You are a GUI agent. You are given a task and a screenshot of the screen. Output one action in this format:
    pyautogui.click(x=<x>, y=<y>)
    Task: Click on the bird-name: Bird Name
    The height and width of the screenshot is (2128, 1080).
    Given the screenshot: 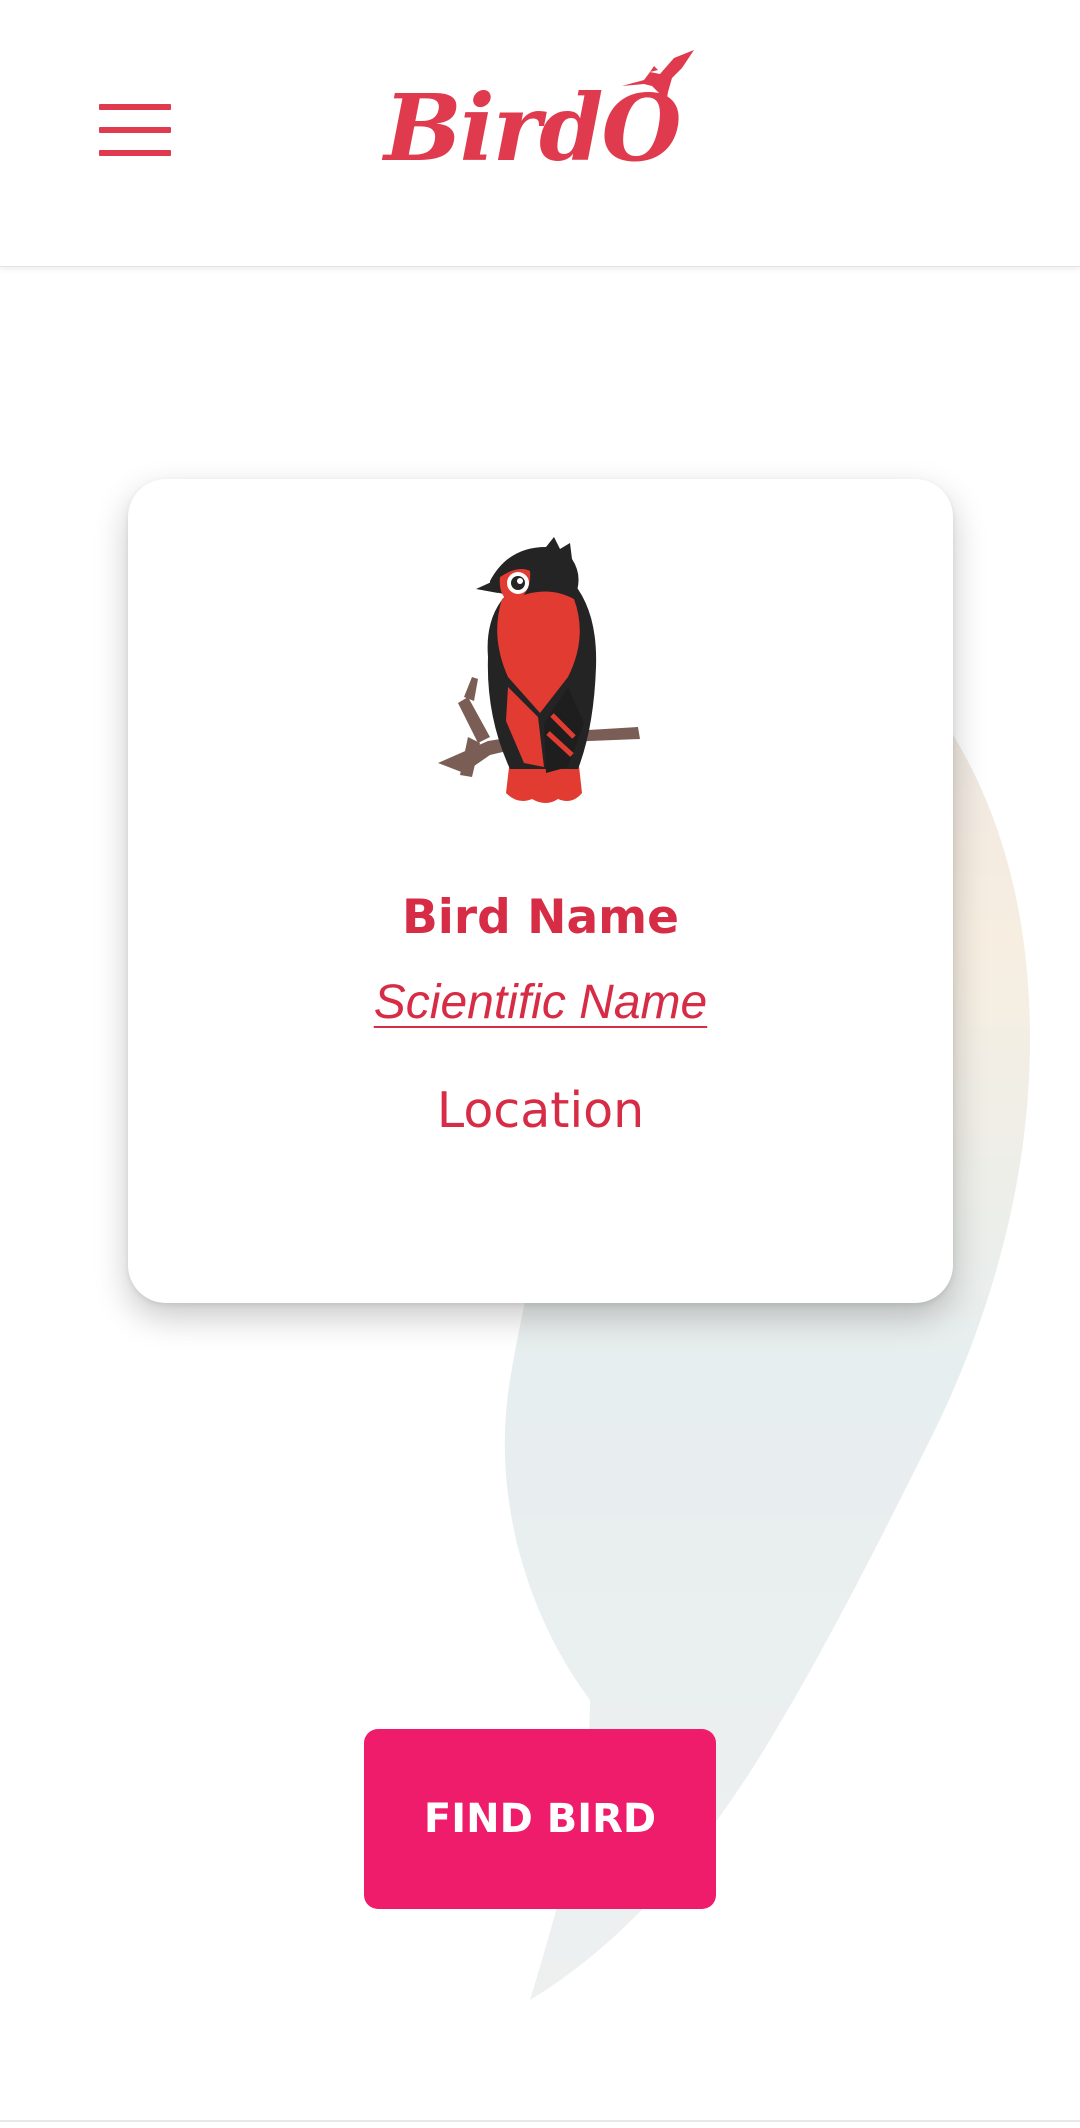 What is the action you would take?
    pyautogui.click(x=540, y=917)
    